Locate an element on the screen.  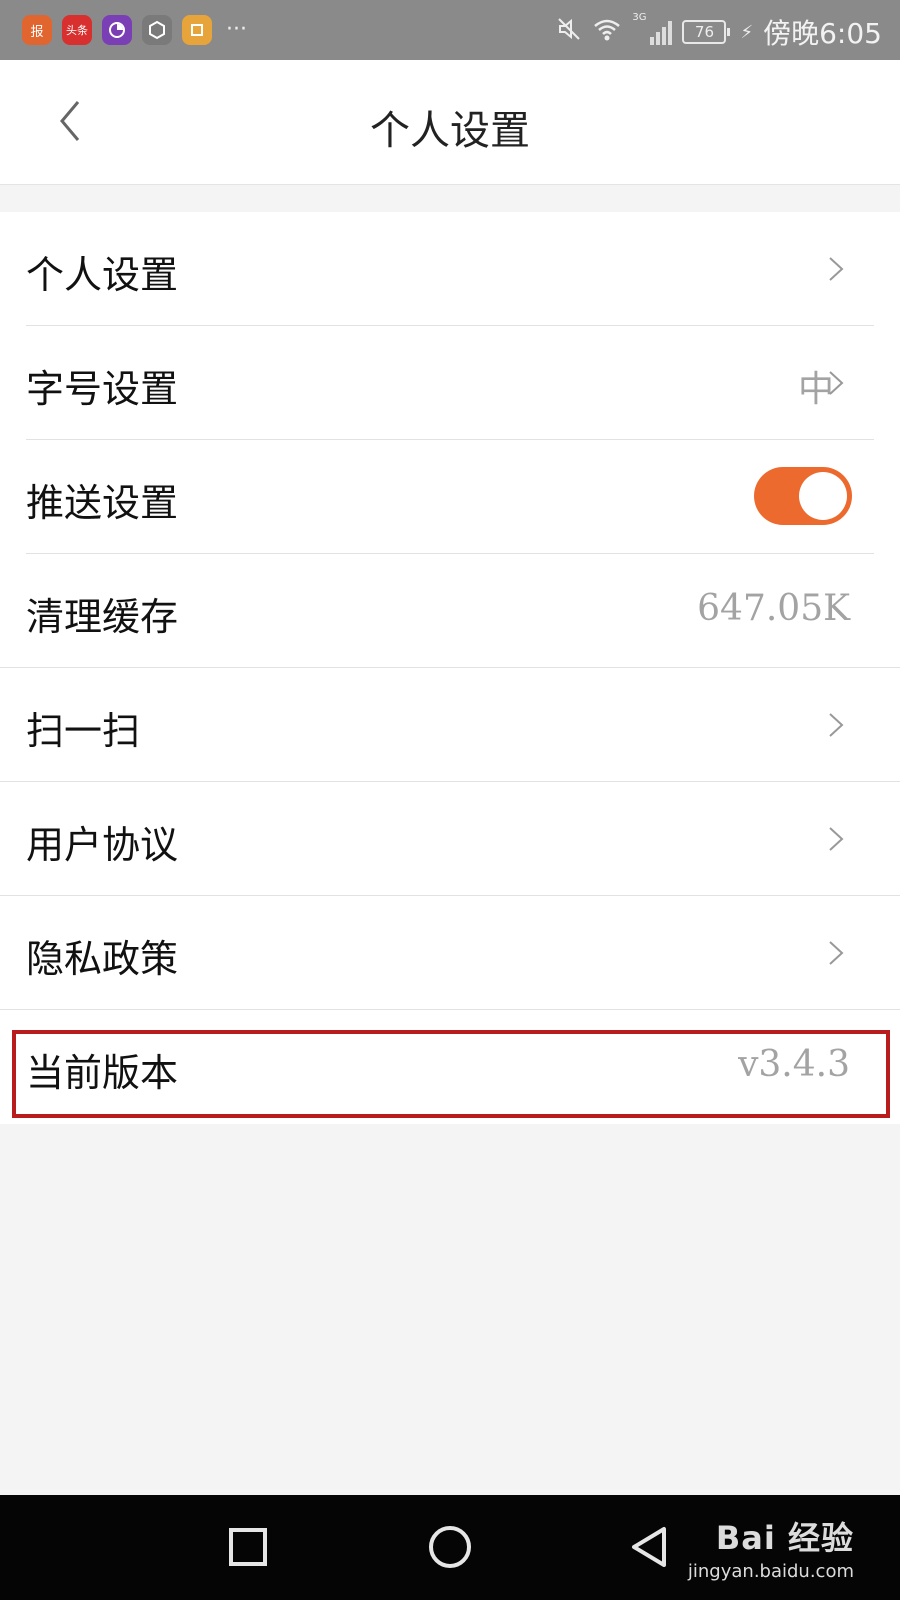
watermark-url: jingyan.baidu.com is located at coordinates (770, 1571).